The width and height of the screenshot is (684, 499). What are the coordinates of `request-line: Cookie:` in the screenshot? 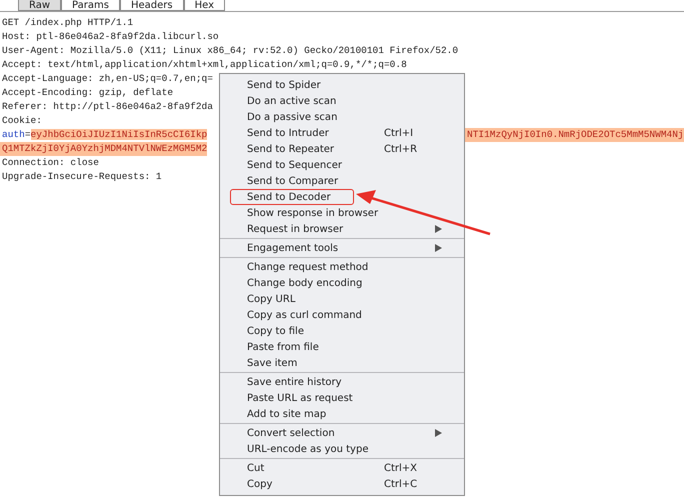 It's located at (21, 121).